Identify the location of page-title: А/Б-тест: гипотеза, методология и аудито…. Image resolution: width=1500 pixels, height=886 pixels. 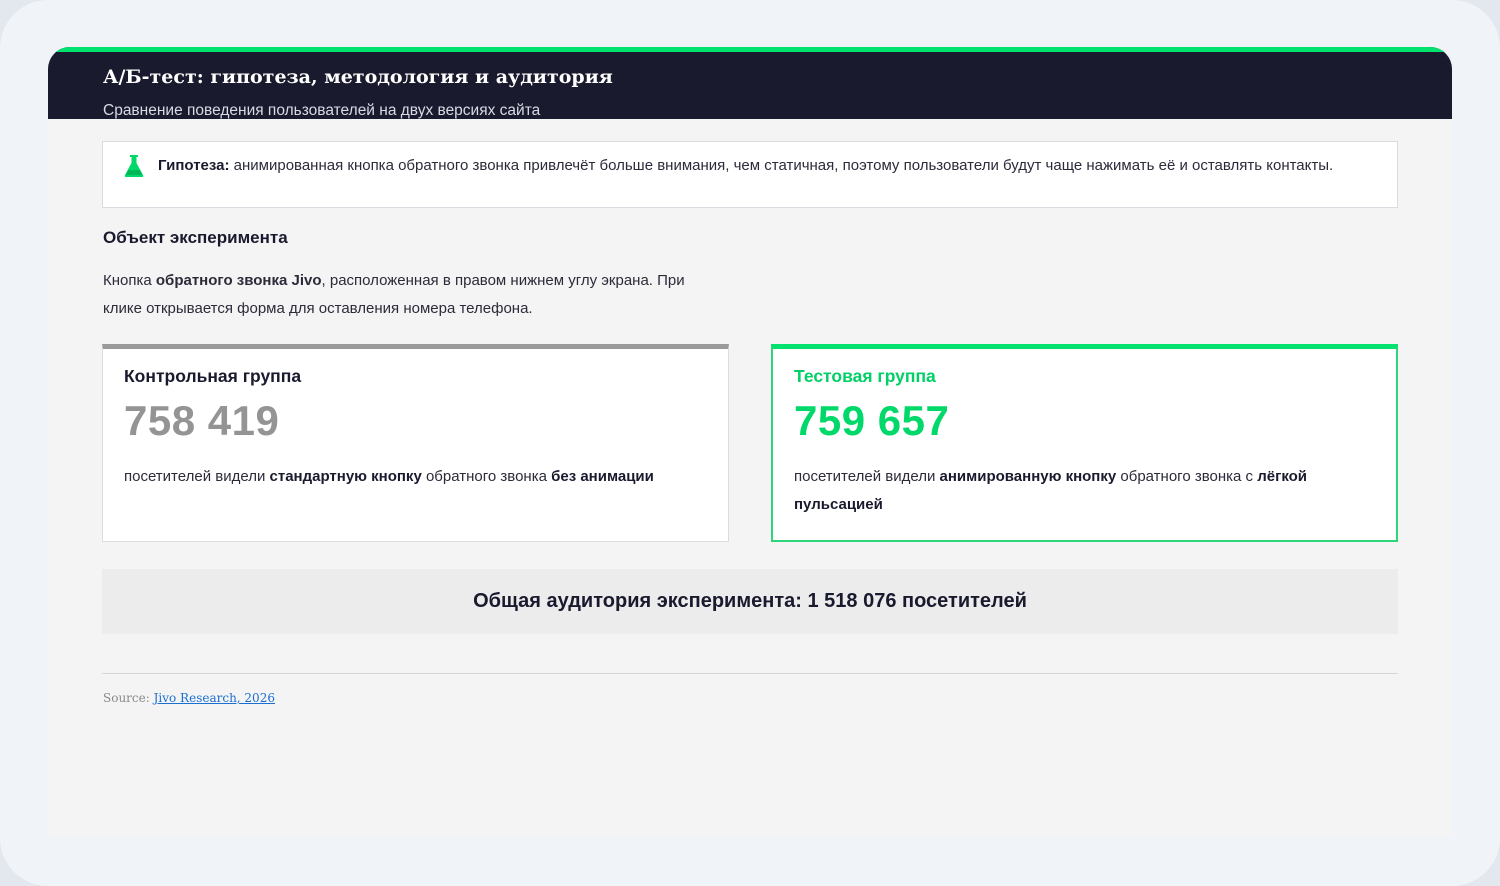
(358, 77).